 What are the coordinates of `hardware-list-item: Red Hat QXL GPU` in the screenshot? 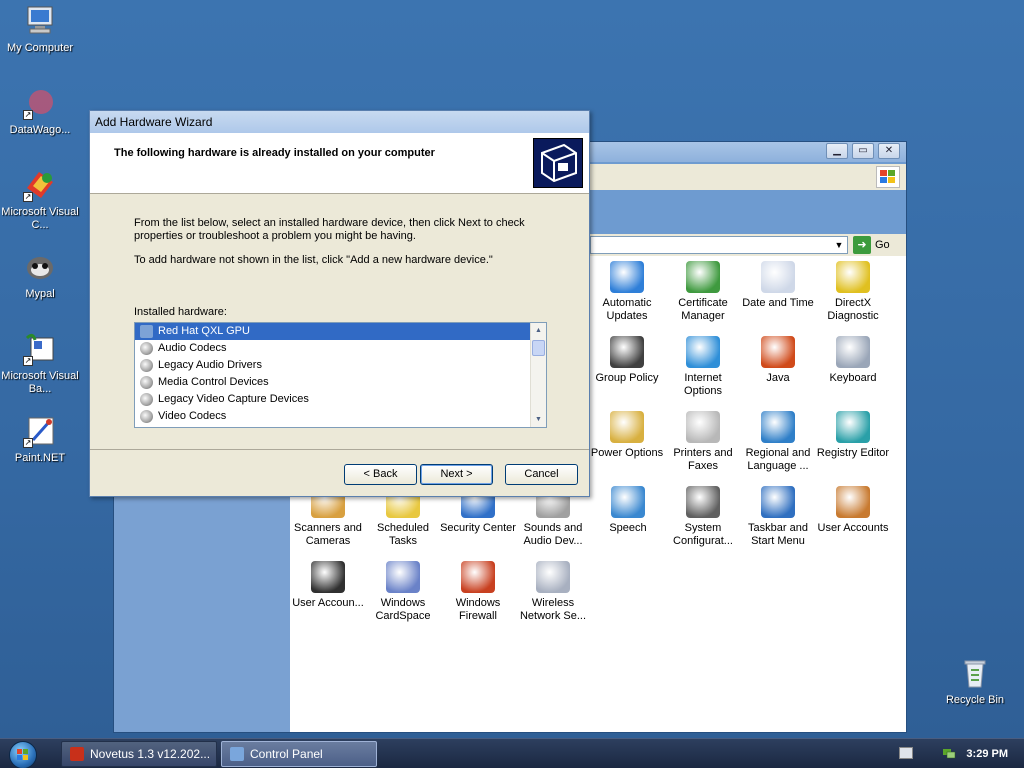 It's located at (332, 331).